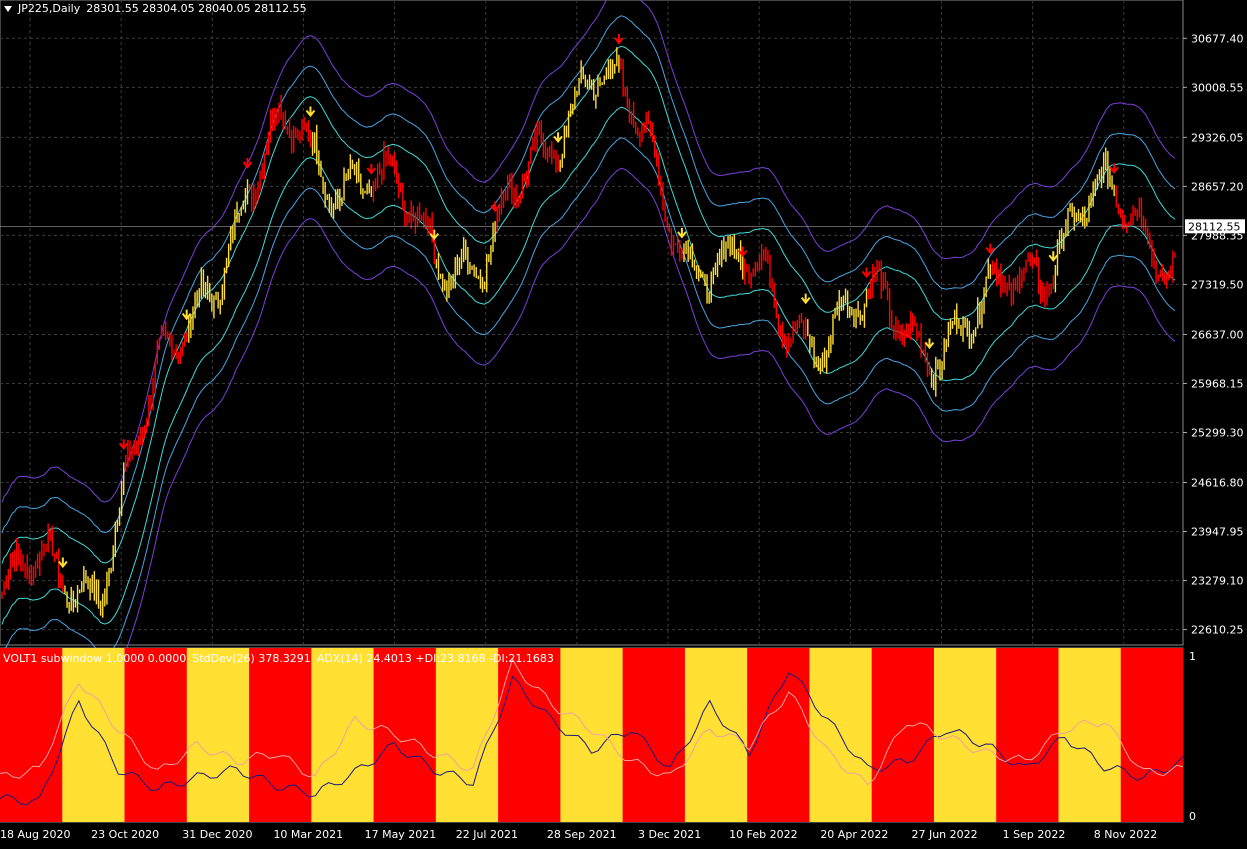  Describe the element at coordinates (1217, 432) in the screenshot. I see `price-tick-label: 25299.30` at that location.